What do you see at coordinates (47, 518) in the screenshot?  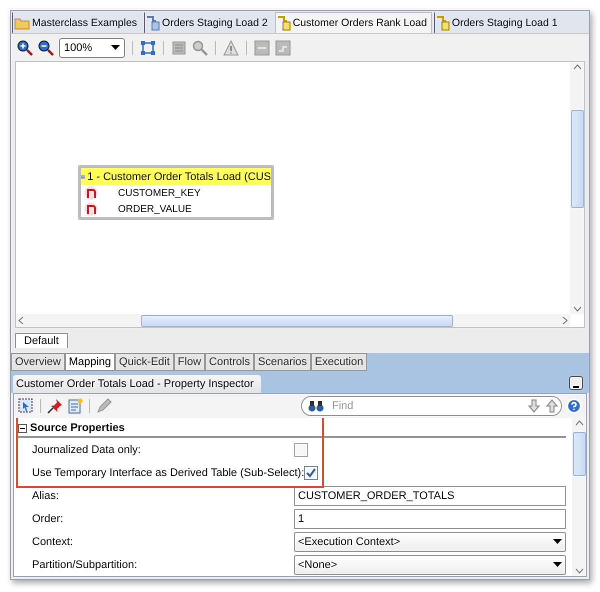 I see `property-label: Order:` at bounding box center [47, 518].